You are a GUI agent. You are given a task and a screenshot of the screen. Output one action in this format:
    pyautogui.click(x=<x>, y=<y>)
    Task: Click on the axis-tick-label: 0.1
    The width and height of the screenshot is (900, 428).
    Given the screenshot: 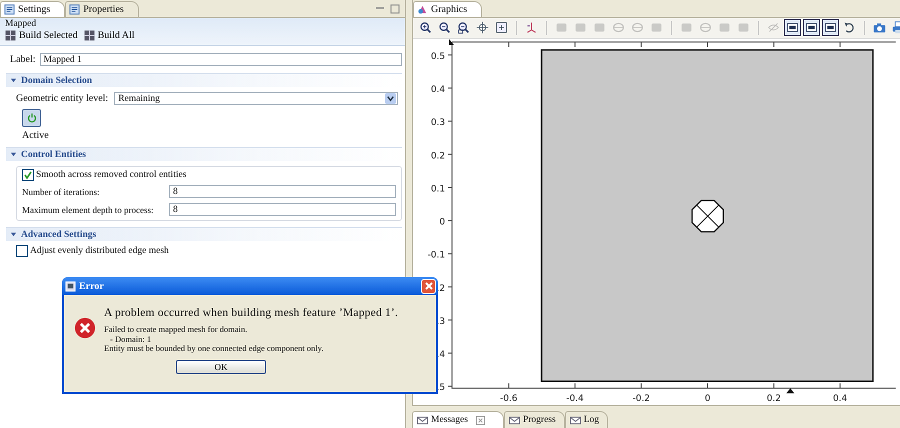 What is the action you would take?
    pyautogui.click(x=438, y=189)
    